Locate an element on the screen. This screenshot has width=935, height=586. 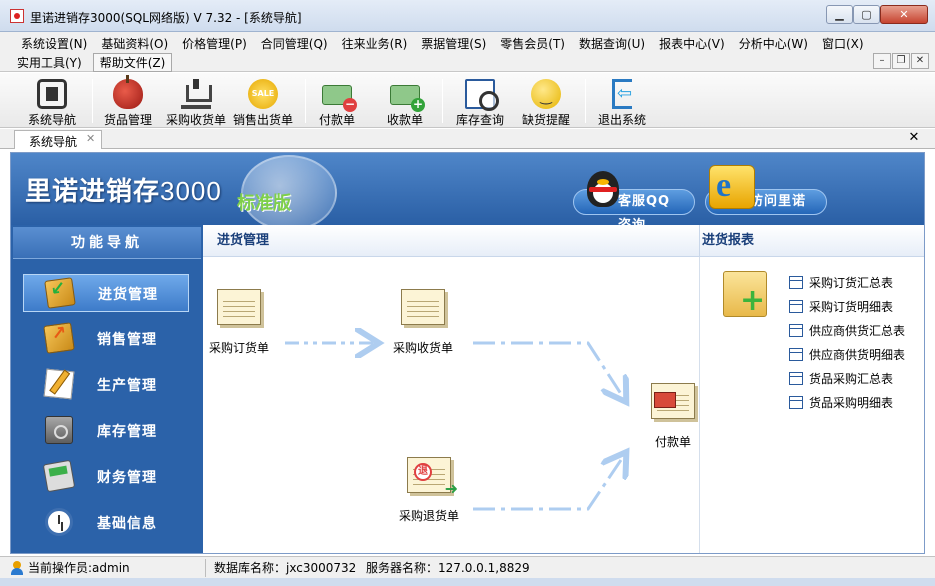
flow-node-label: 付款单 is located at coordinates (672, 442).